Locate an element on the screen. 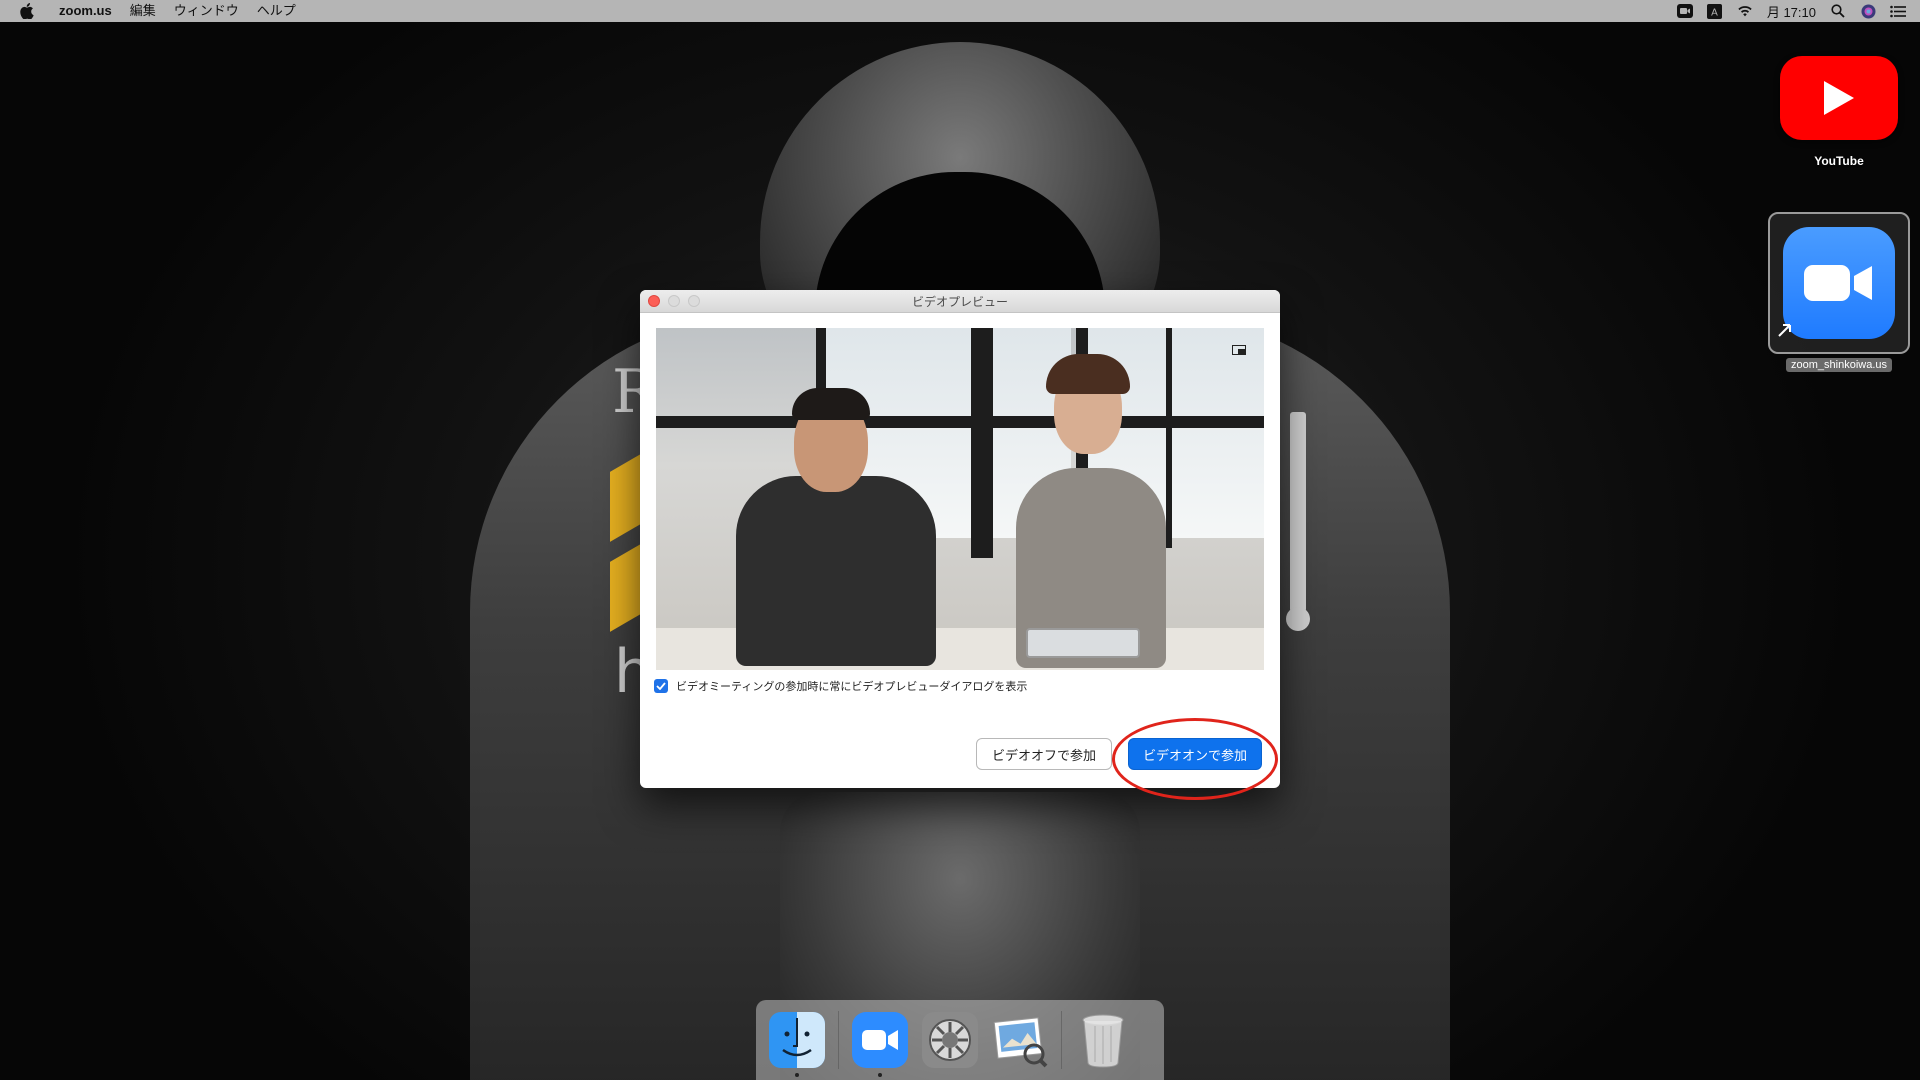 This screenshot has height=1080, width=1920. desktop-icon-zoom-alias: zoom_shinkoiwa.us is located at coordinates (1839, 292).